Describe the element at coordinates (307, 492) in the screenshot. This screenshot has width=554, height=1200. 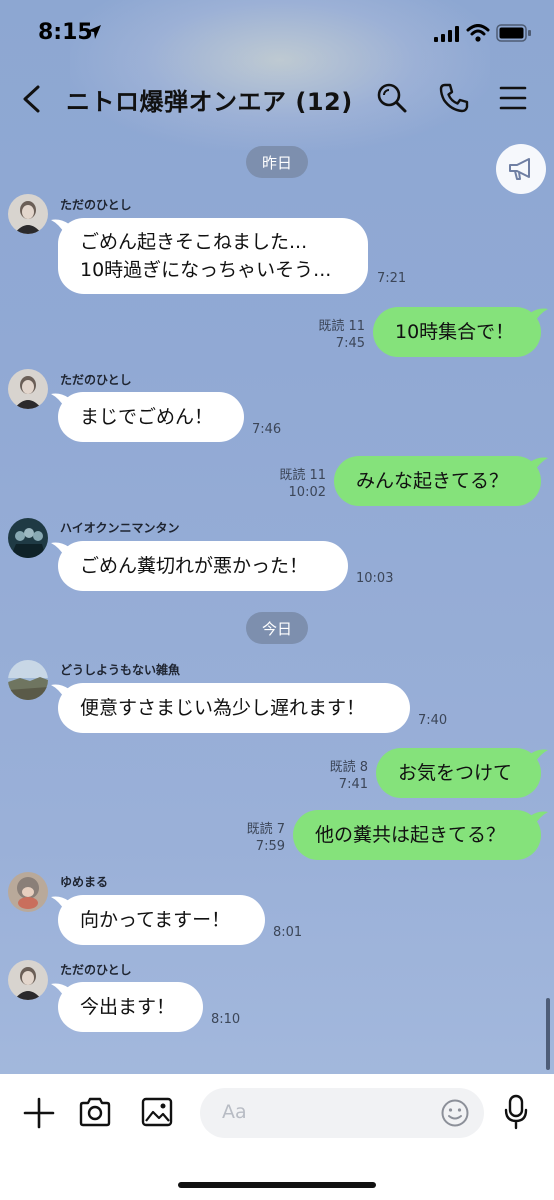
I see `message-time: 10:02` at that location.